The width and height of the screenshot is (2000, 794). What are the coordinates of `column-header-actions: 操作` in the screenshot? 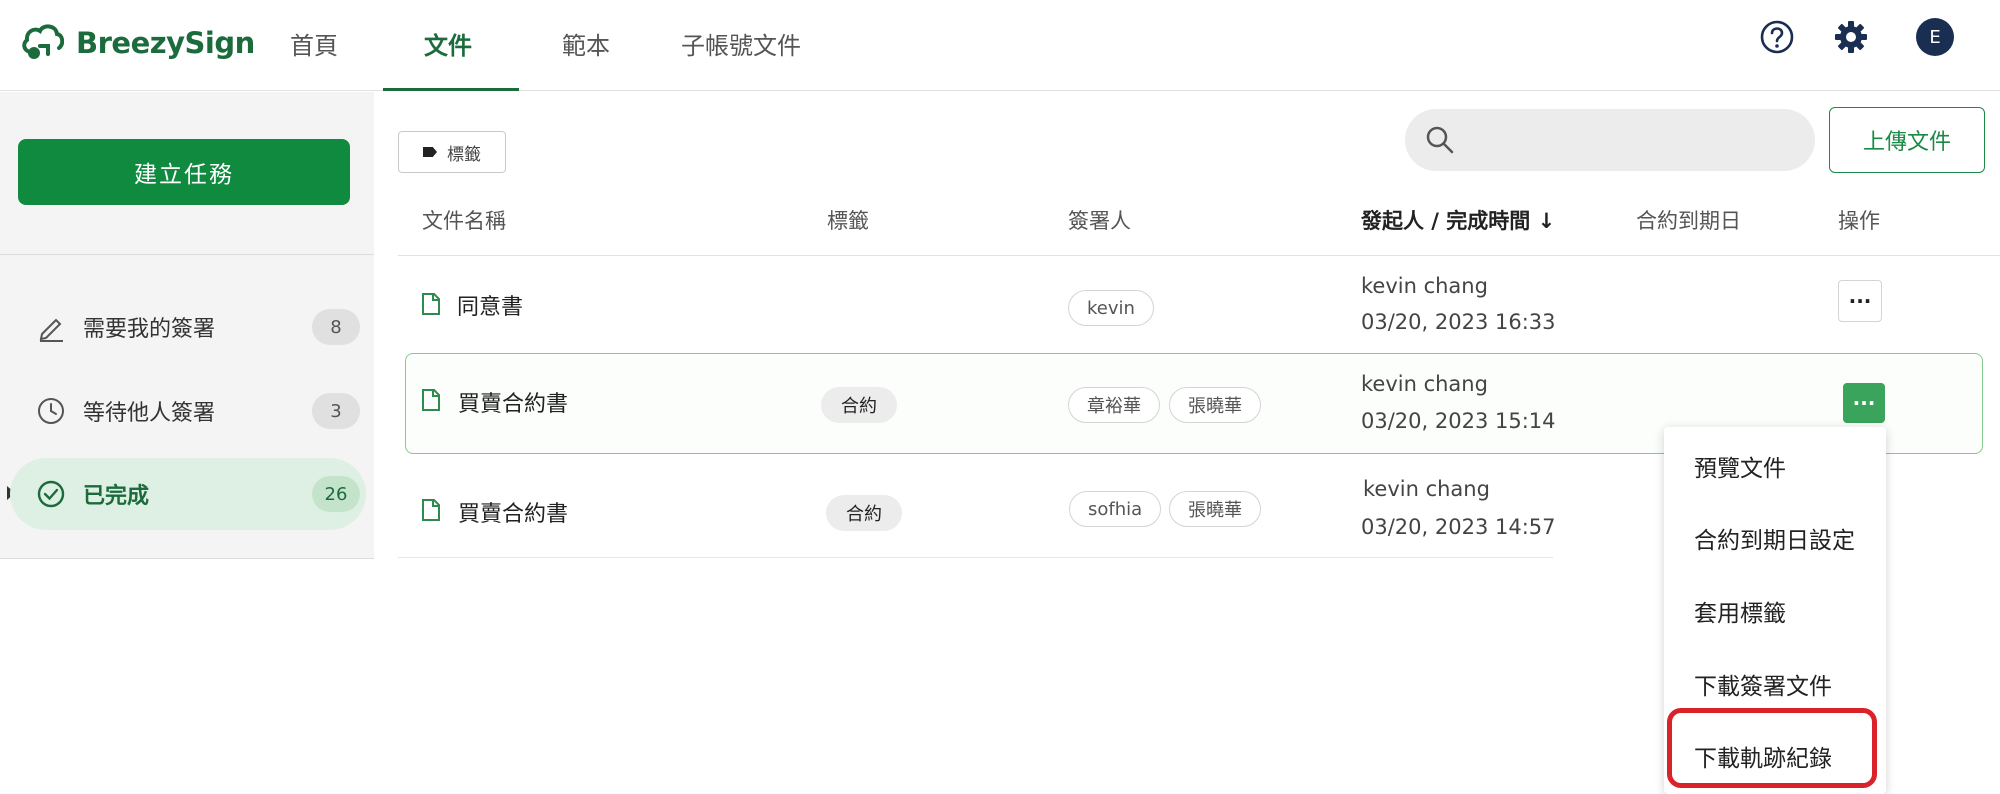 It's located at (1859, 221).